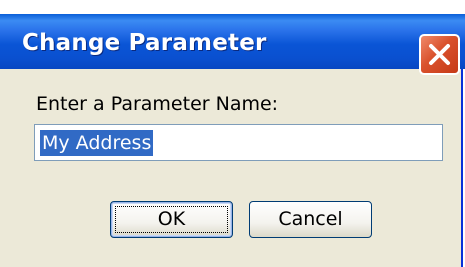 The width and height of the screenshot is (465, 267). I want to click on cancel-button-label: Cancel, so click(310, 219).